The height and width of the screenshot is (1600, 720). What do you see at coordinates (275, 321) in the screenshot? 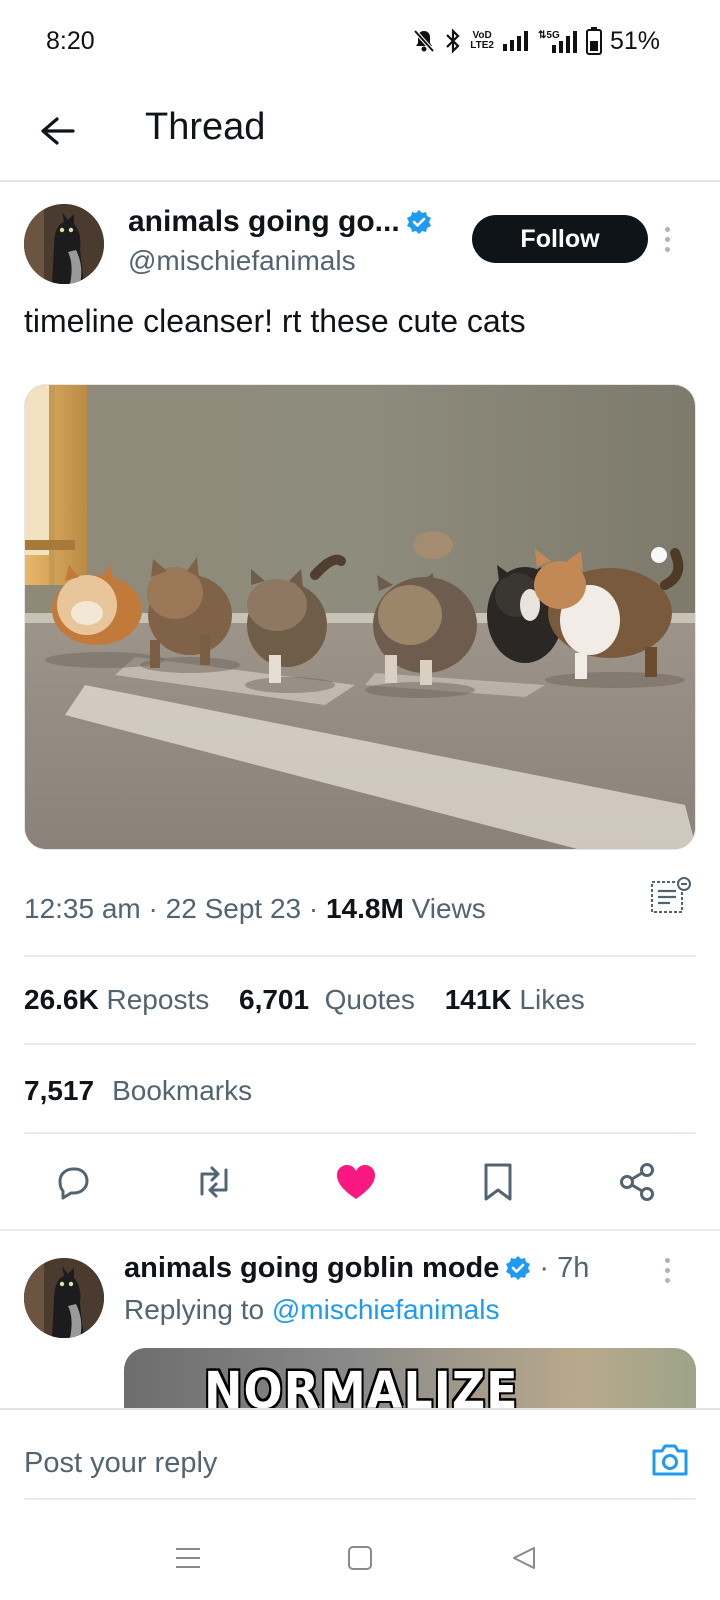
I see `post-text: timeline cleanser! rt these cute cats` at bounding box center [275, 321].